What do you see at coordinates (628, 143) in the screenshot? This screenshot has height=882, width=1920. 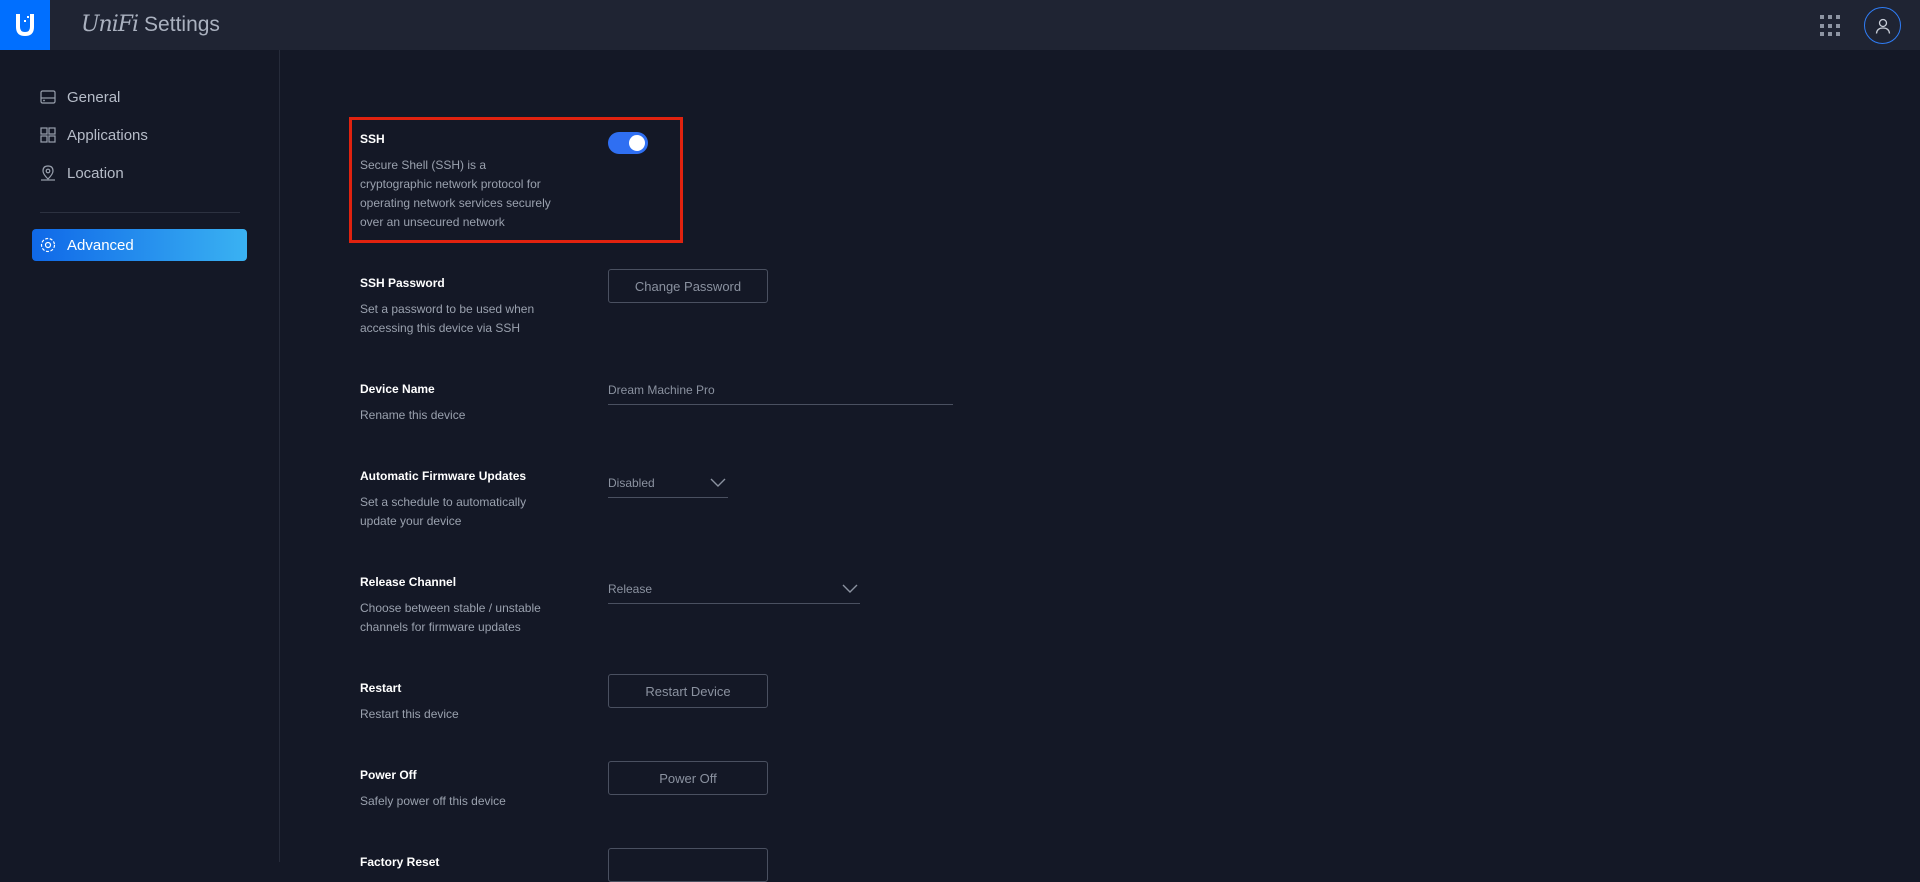 I see `ssh-toggle` at bounding box center [628, 143].